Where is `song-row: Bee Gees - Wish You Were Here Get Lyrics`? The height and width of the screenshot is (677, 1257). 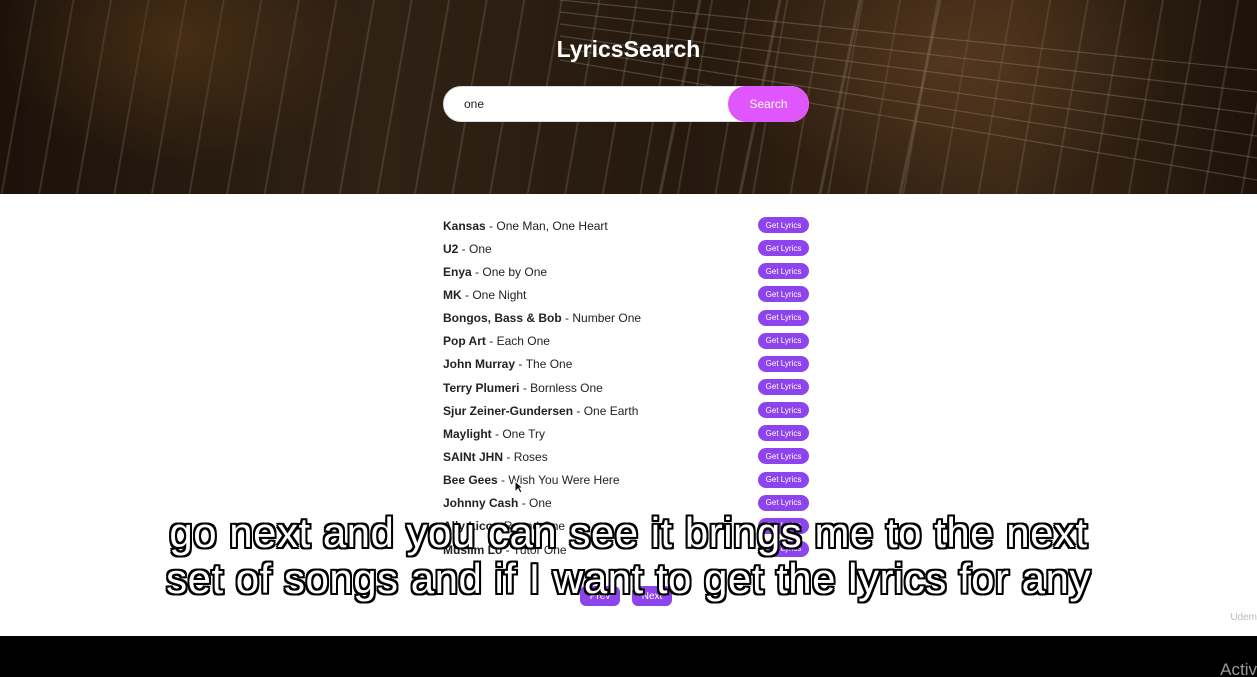
song-row: Bee Gees - Wish You Were Here Get Lyrics is located at coordinates (626, 480).